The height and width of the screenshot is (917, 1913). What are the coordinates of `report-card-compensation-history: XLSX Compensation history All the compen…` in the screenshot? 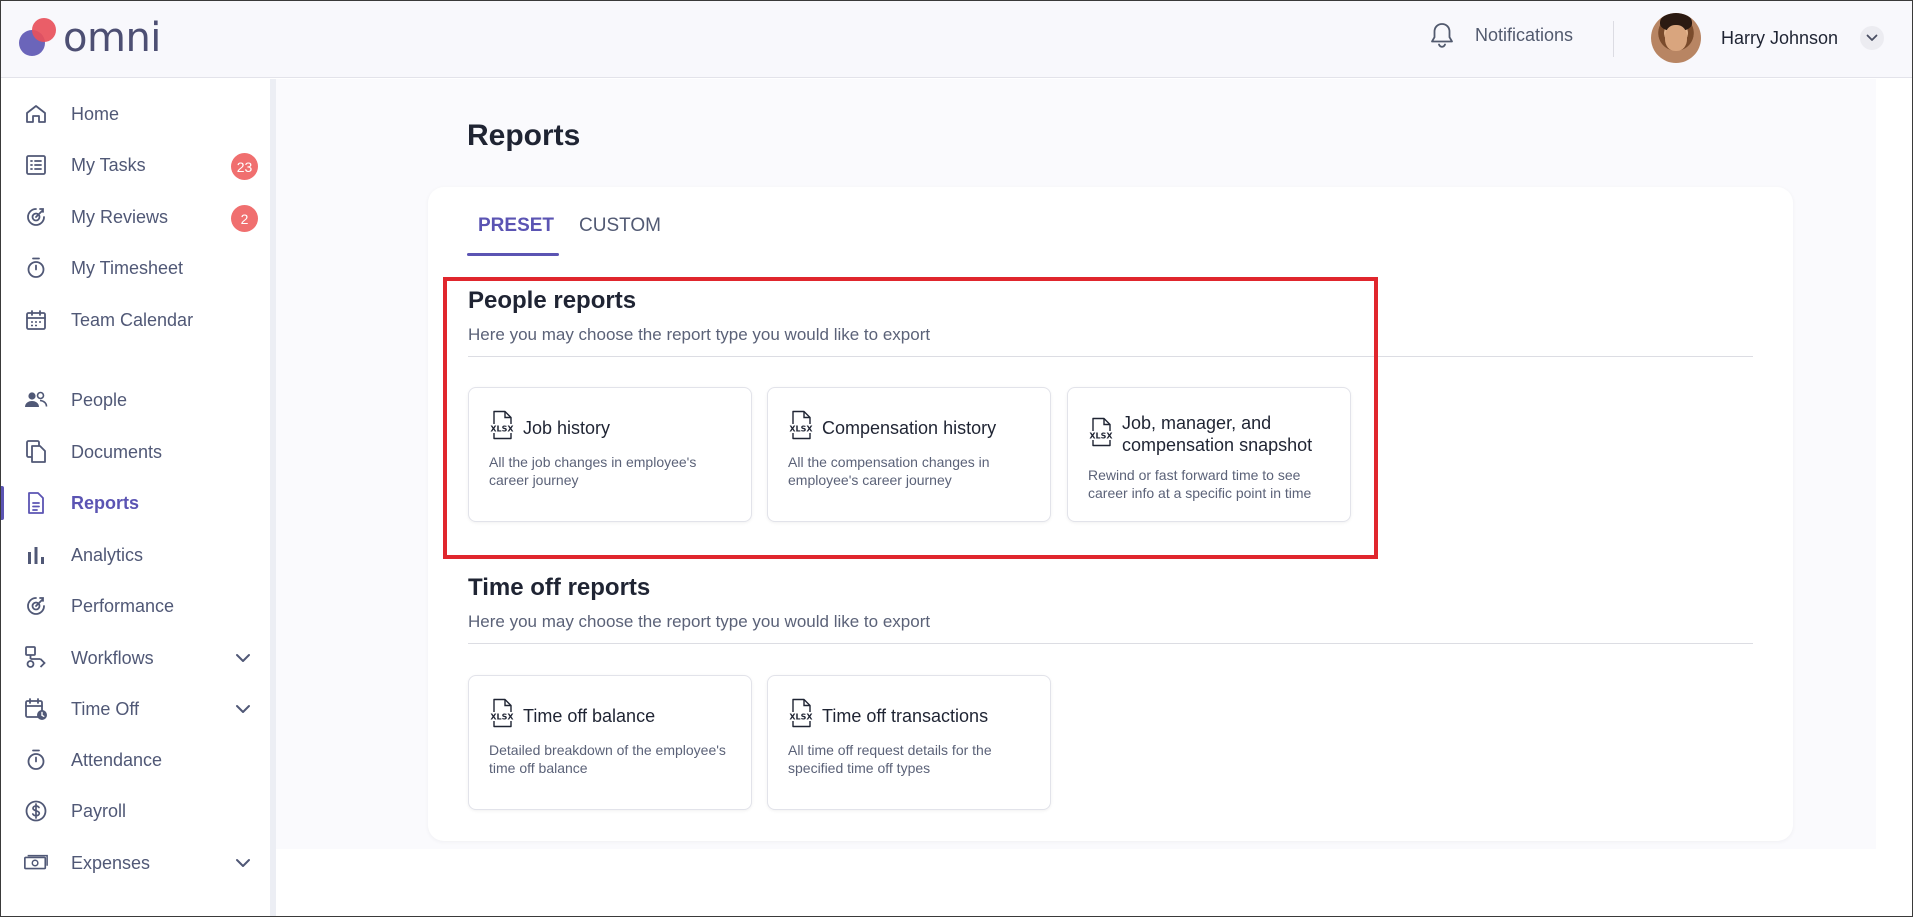 It's located at (909, 454).